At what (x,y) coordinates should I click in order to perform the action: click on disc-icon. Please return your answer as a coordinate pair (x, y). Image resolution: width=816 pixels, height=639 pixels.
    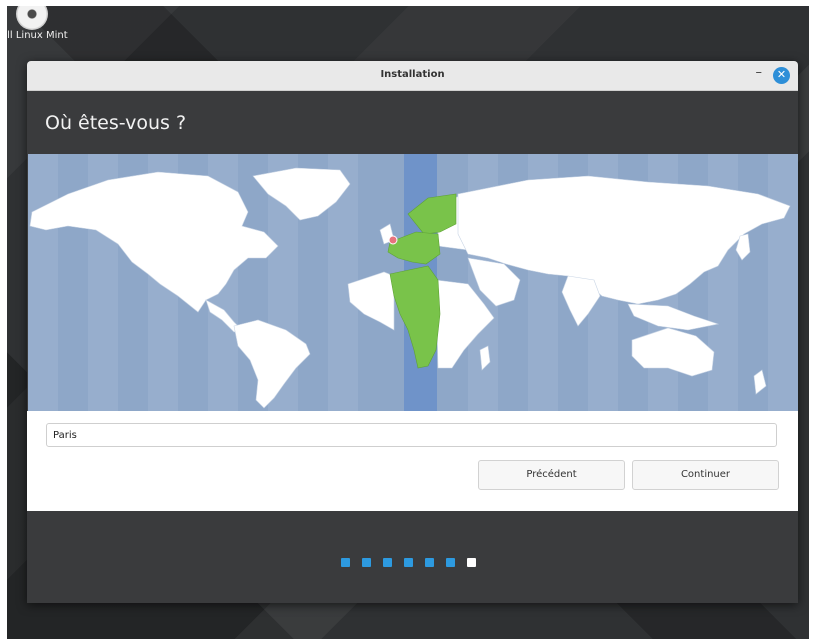
    Looking at the image, I should click on (32, 18).